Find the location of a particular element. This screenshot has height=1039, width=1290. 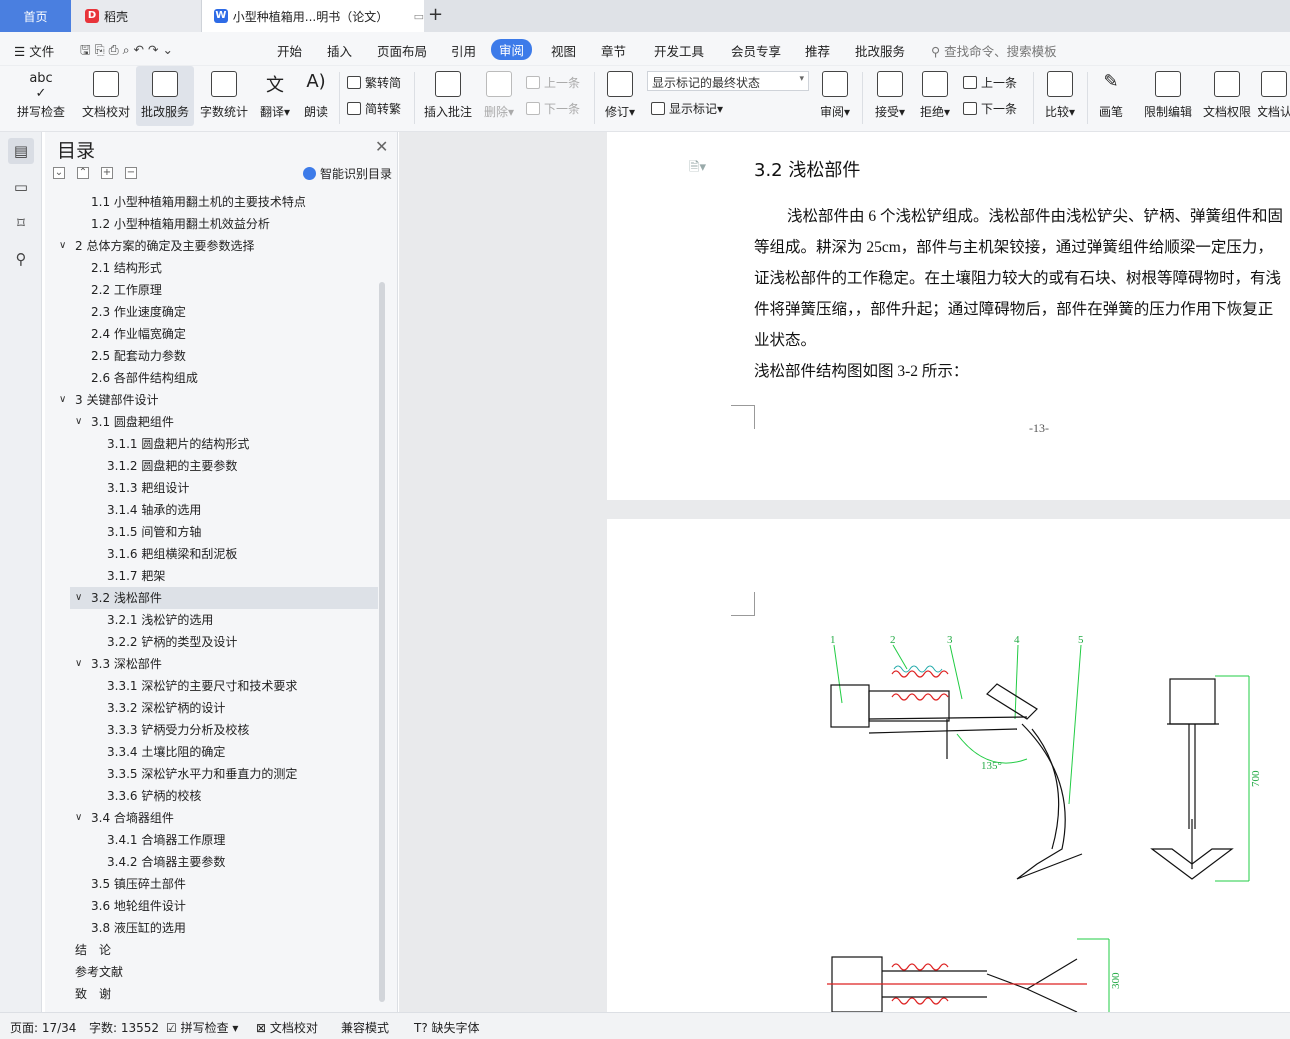

toc-item: 3.1.4 轴承的选用 is located at coordinates (211, 510).